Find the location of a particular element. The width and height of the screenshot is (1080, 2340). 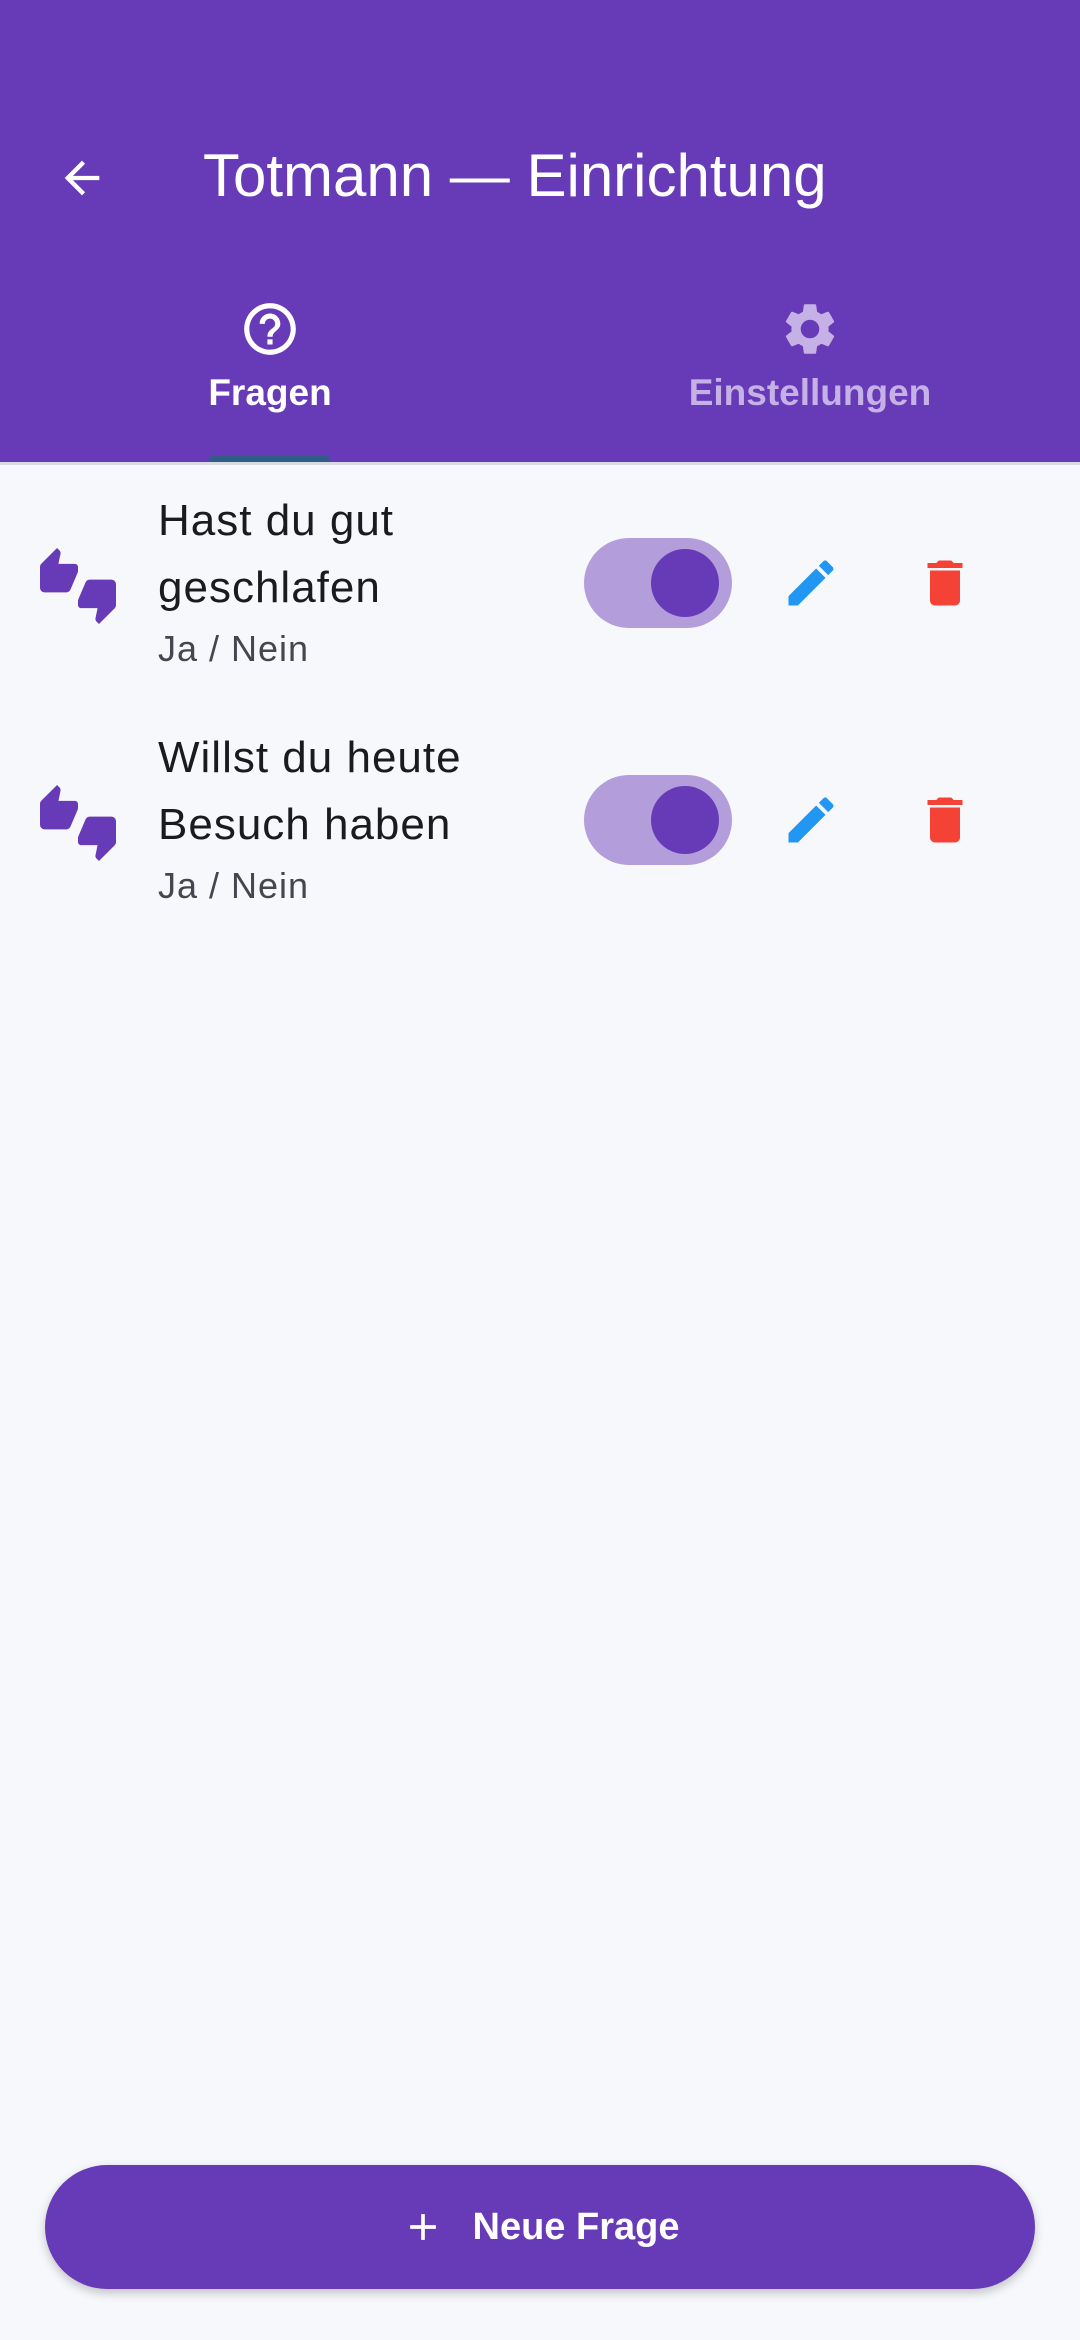

back-button is located at coordinates (82, 178).